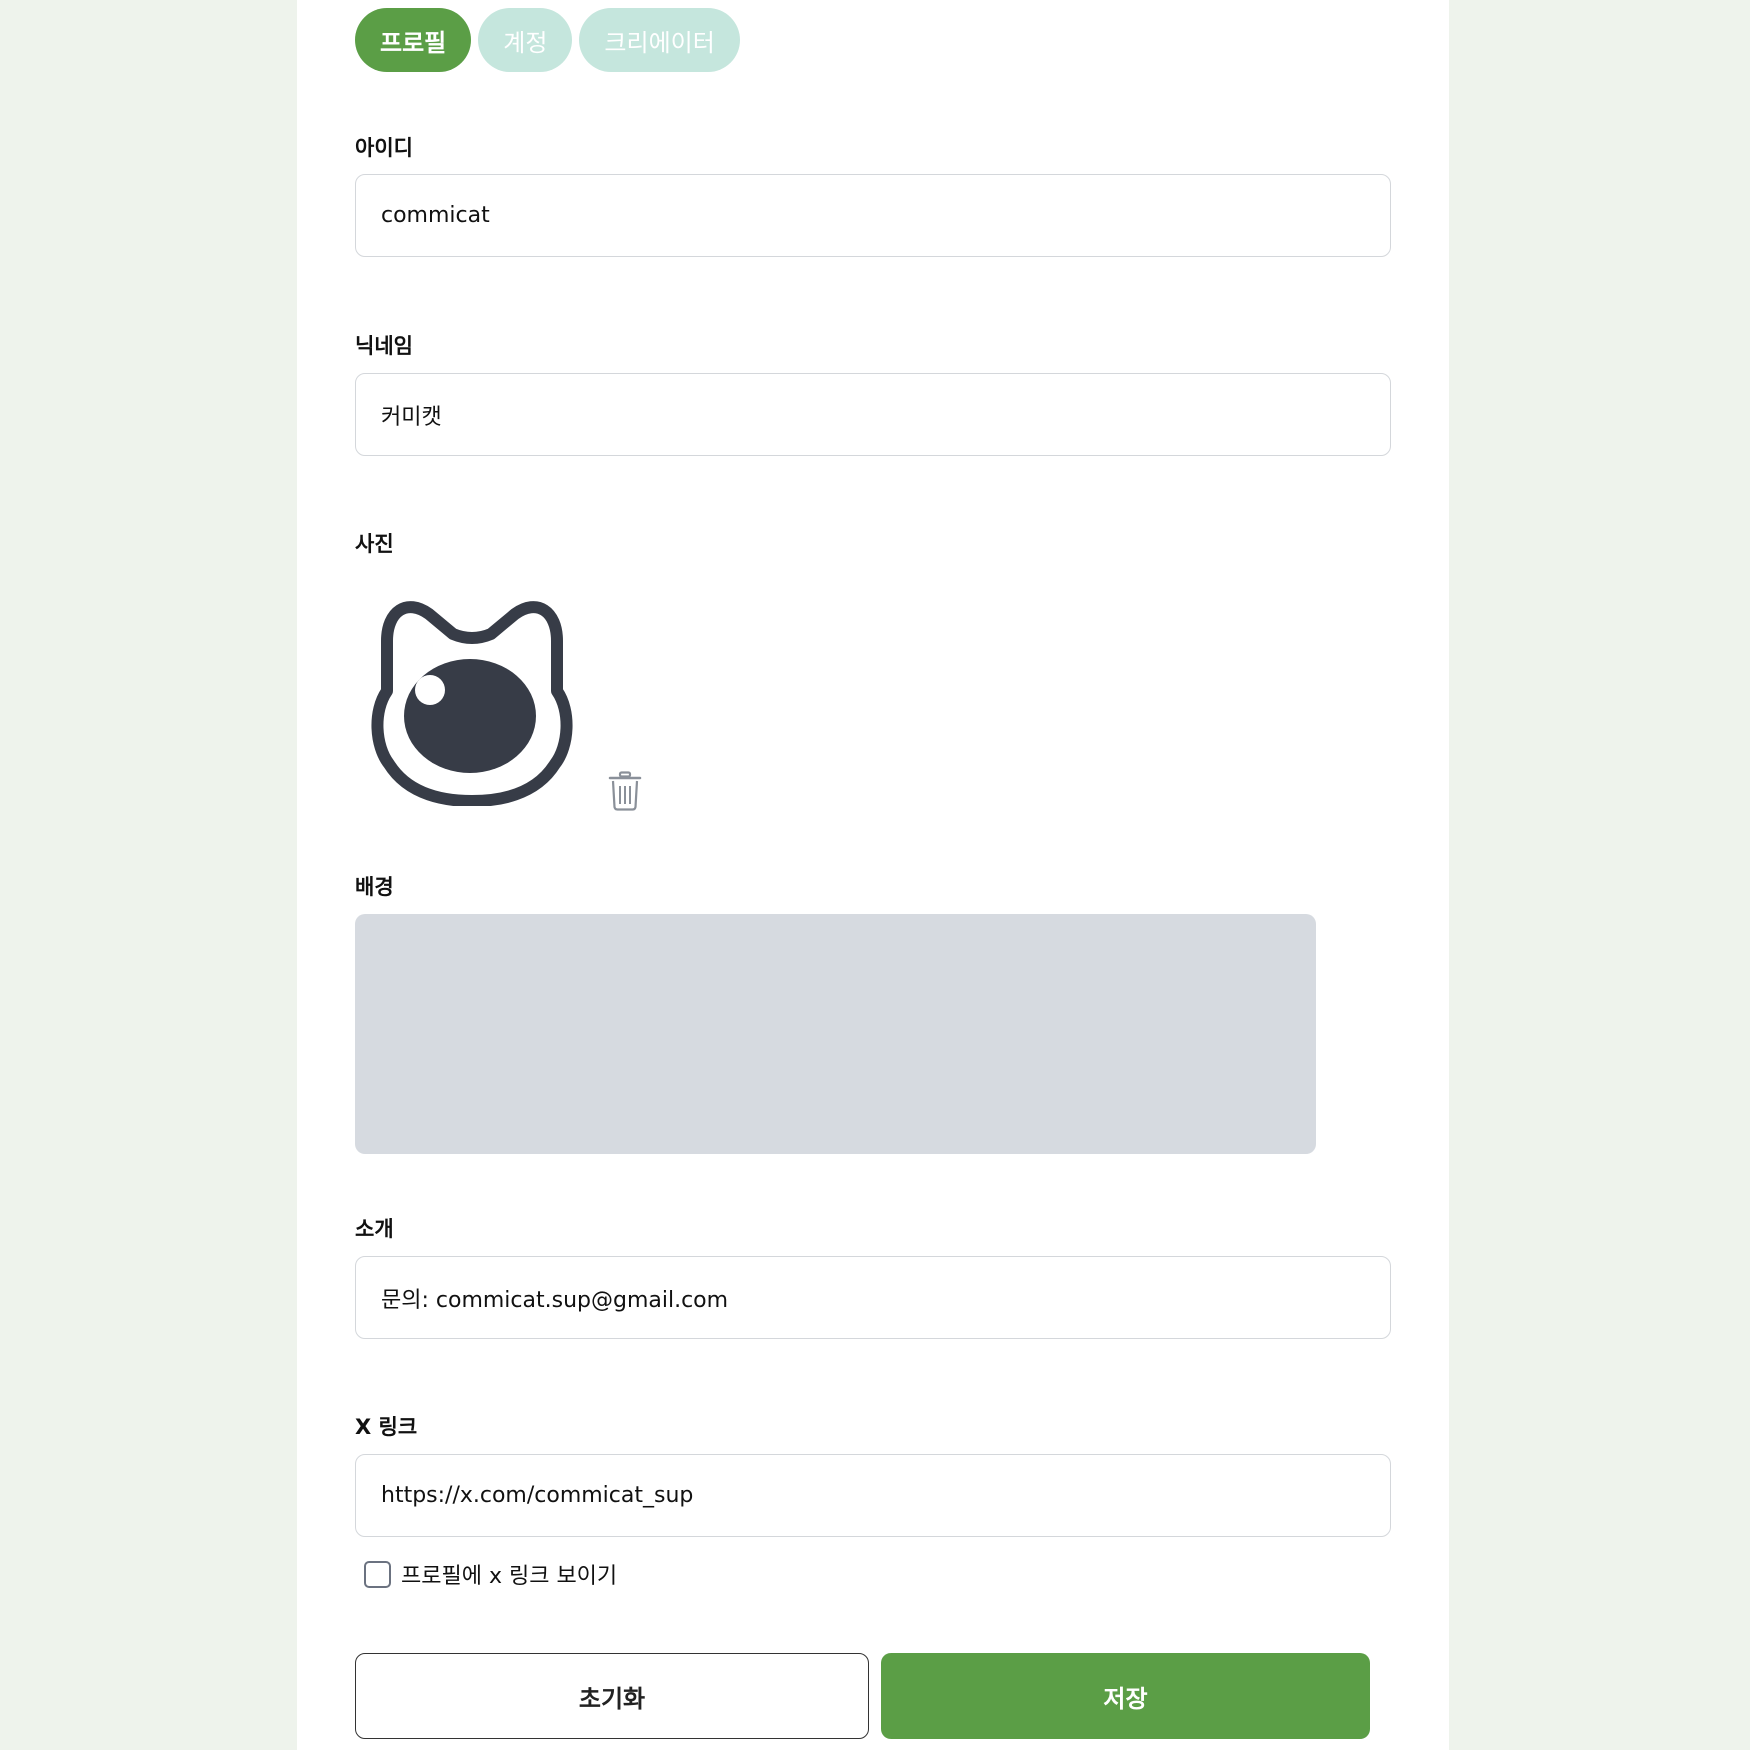  I want to click on trash-icon, so click(625, 791).